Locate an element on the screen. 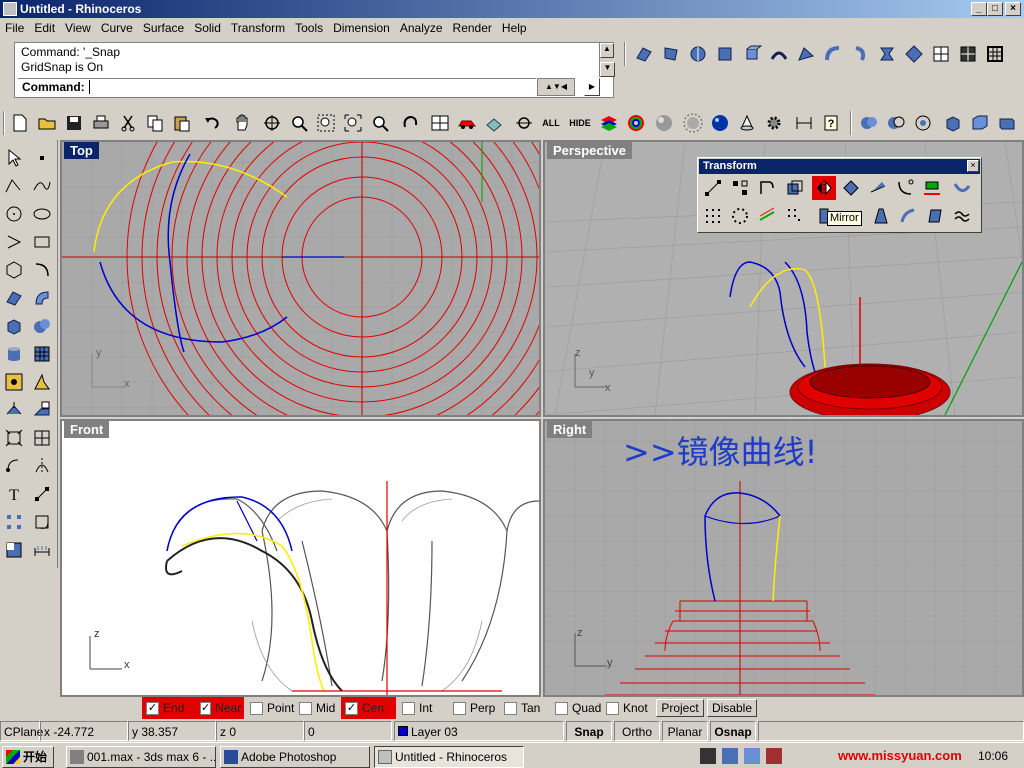 The height and width of the screenshot is (768, 1024). copy-icon is located at coordinates (155, 123).